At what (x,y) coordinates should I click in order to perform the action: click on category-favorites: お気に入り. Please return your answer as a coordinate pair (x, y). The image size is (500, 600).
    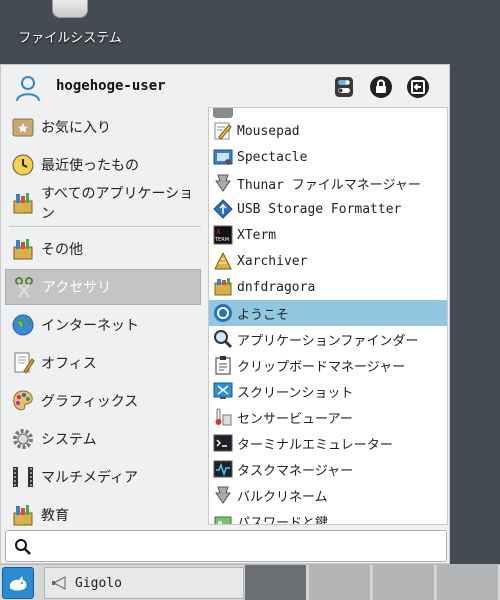
    Looking at the image, I should click on (103, 127).